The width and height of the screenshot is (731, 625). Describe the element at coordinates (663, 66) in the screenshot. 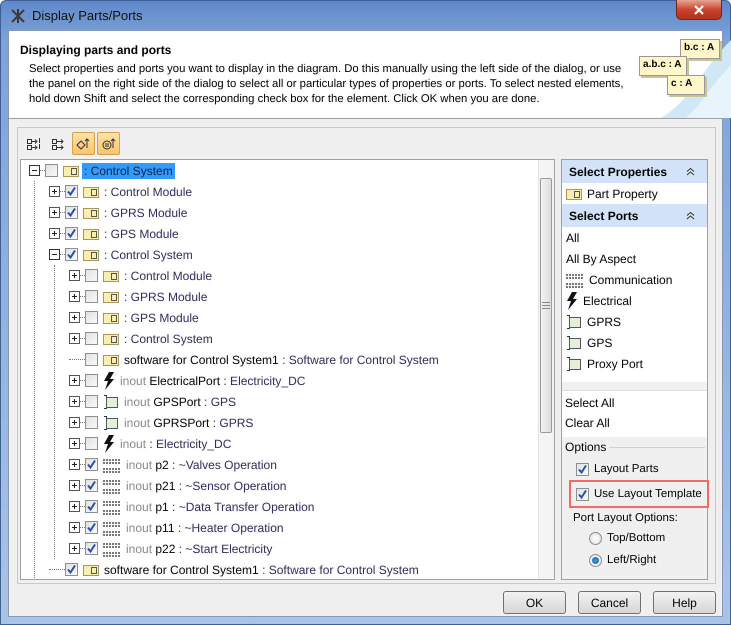

I see `note-label: a.b.c : A` at that location.